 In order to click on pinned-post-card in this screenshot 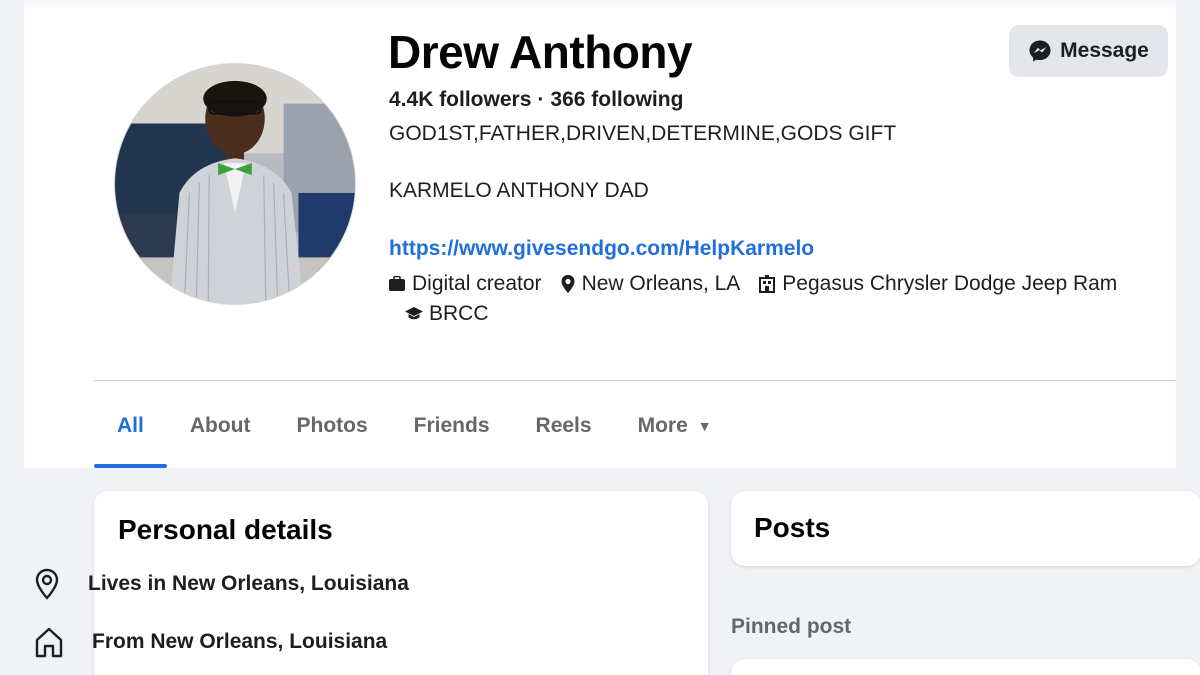, I will do `click(965, 667)`.